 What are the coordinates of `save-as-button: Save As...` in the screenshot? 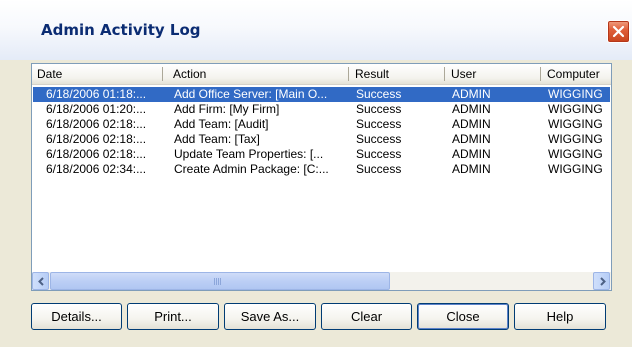 It's located at (270, 316).